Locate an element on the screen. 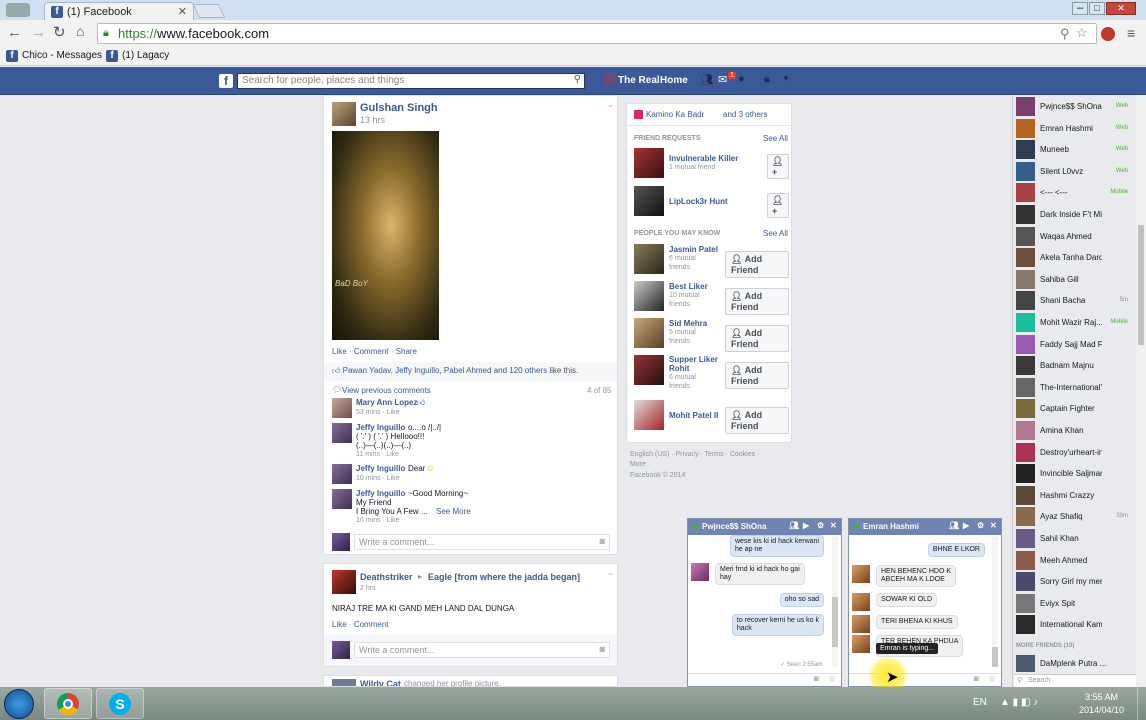 The image size is (1146, 720). comment-author: Jeffy Inguillo is located at coordinates (380, 427).